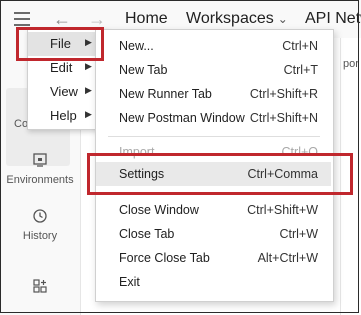 The image size is (361, 315). Describe the element at coordinates (213, 152) in the screenshot. I see `menu-item-import: Import... Ctrl+O` at that location.